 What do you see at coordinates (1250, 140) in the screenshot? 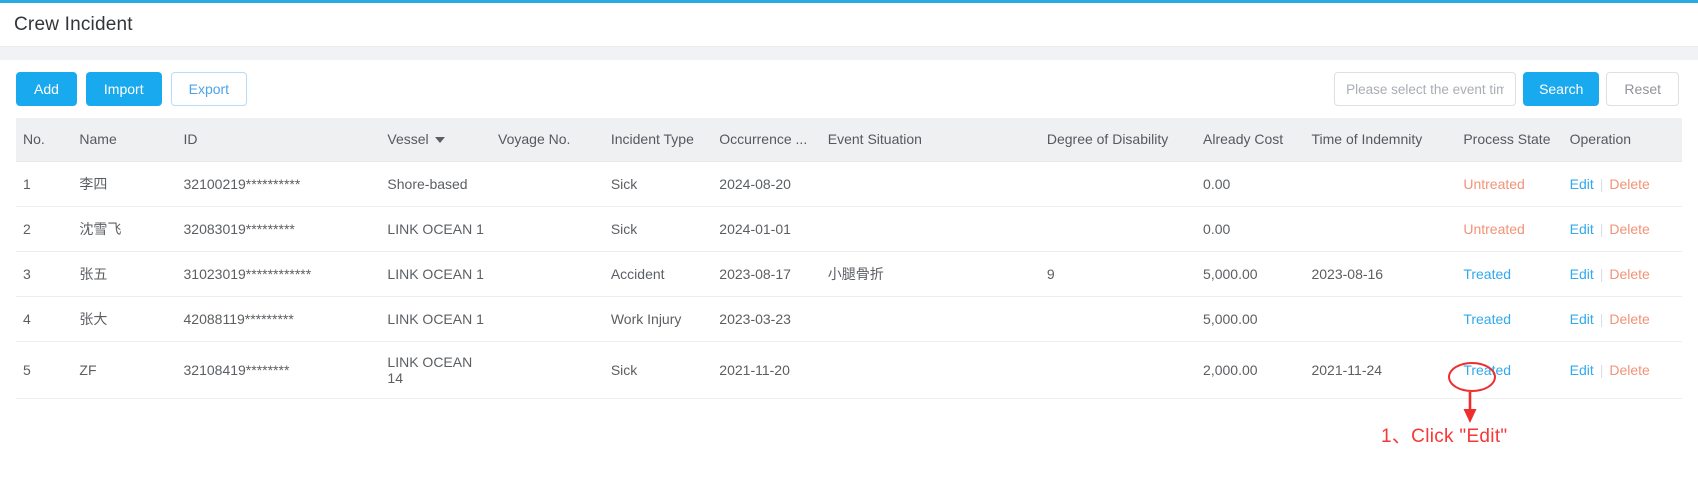
I see `column-header-already-cost: Already Cost` at bounding box center [1250, 140].